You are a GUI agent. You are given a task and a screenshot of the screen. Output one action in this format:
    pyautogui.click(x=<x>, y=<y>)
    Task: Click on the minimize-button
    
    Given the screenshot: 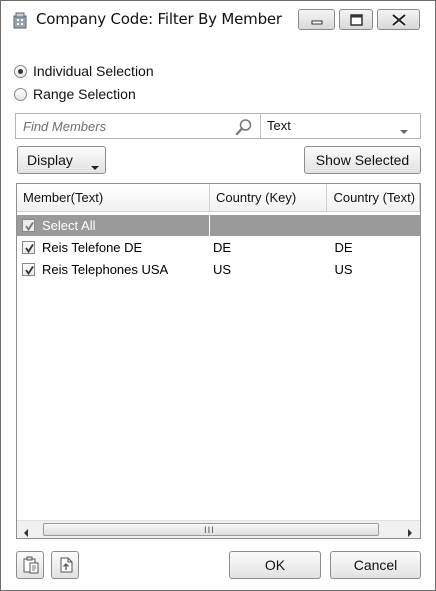 What is the action you would take?
    pyautogui.click(x=316, y=19)
    